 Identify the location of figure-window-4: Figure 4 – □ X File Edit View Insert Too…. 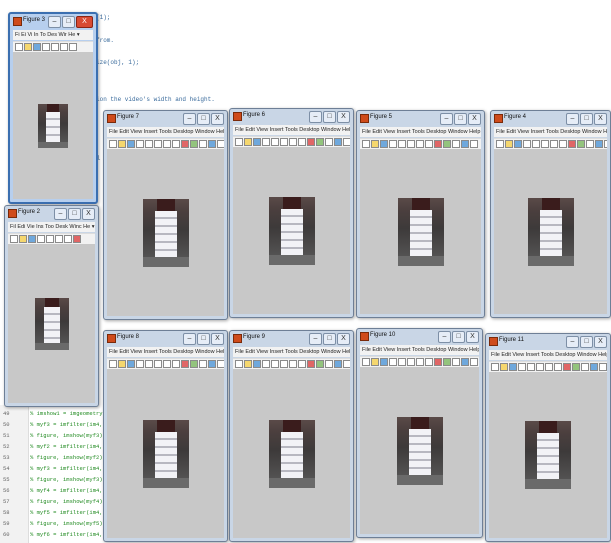
(550, 214).